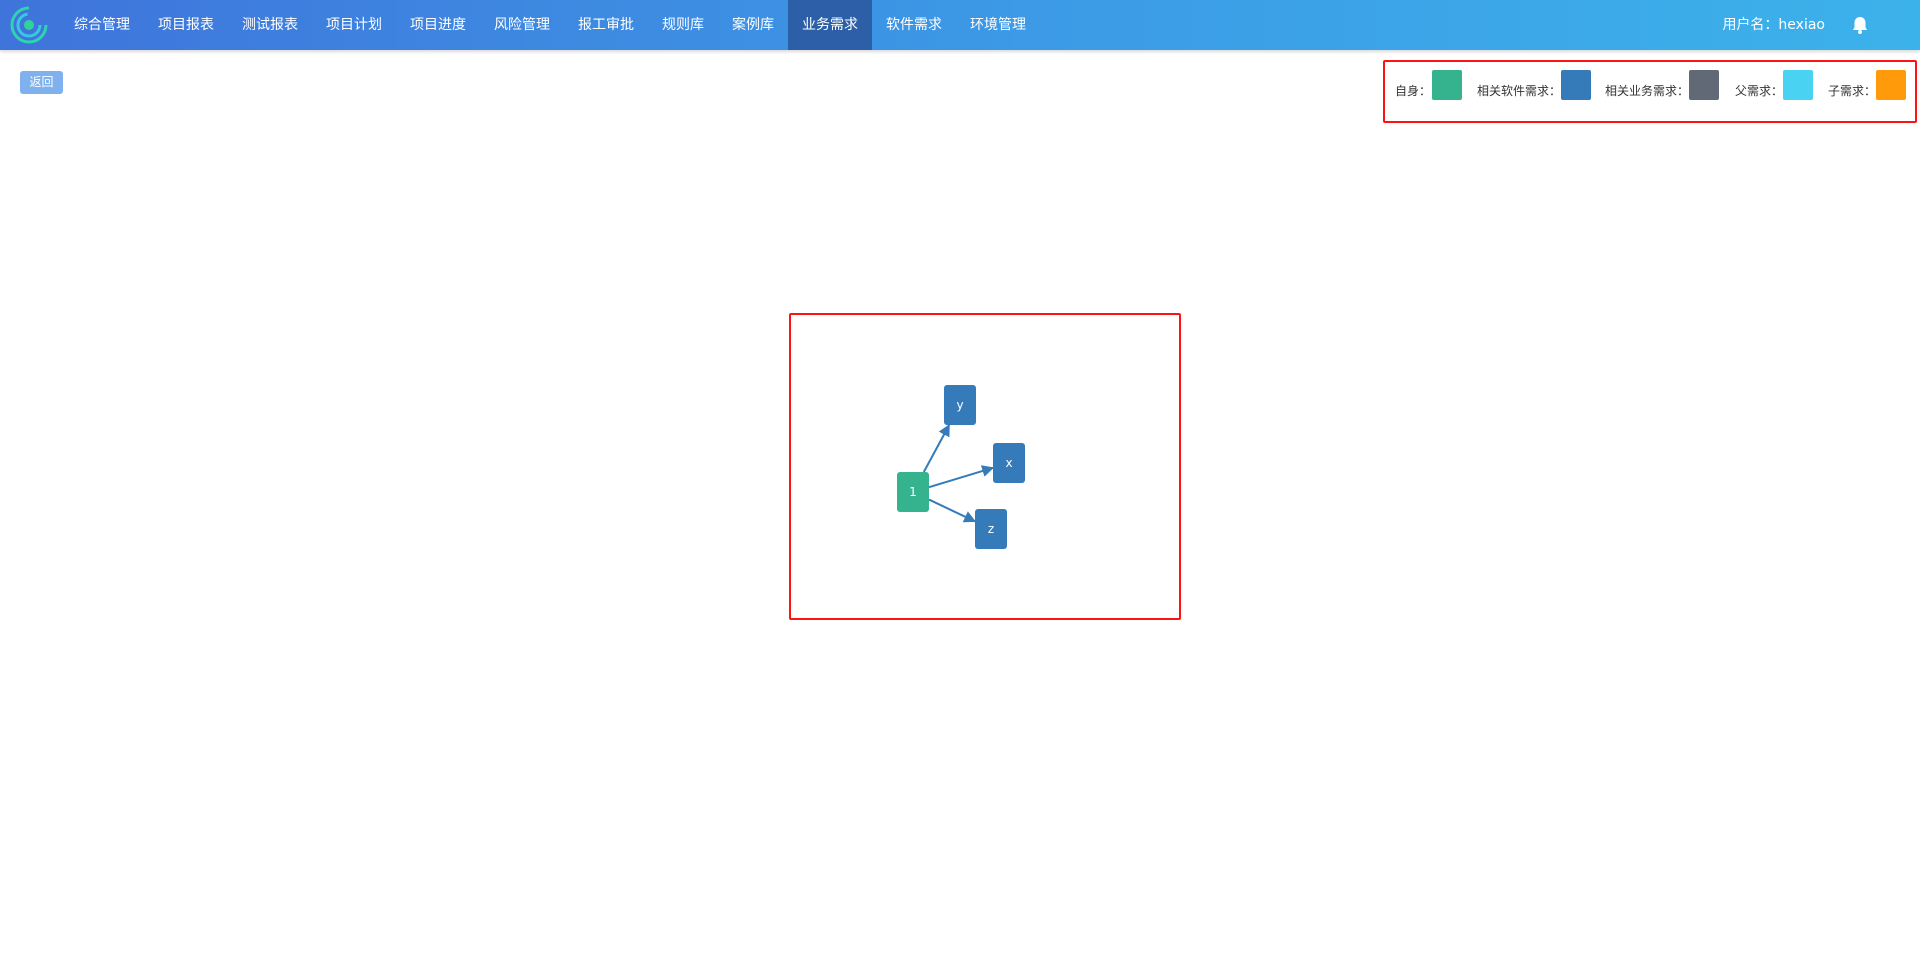 The height and width of the screenshot is (967, 1920). What do you see at coordinates (41, 82) in the screenshot?
I see `back-button: 返回` at bounding box center [41, 82].